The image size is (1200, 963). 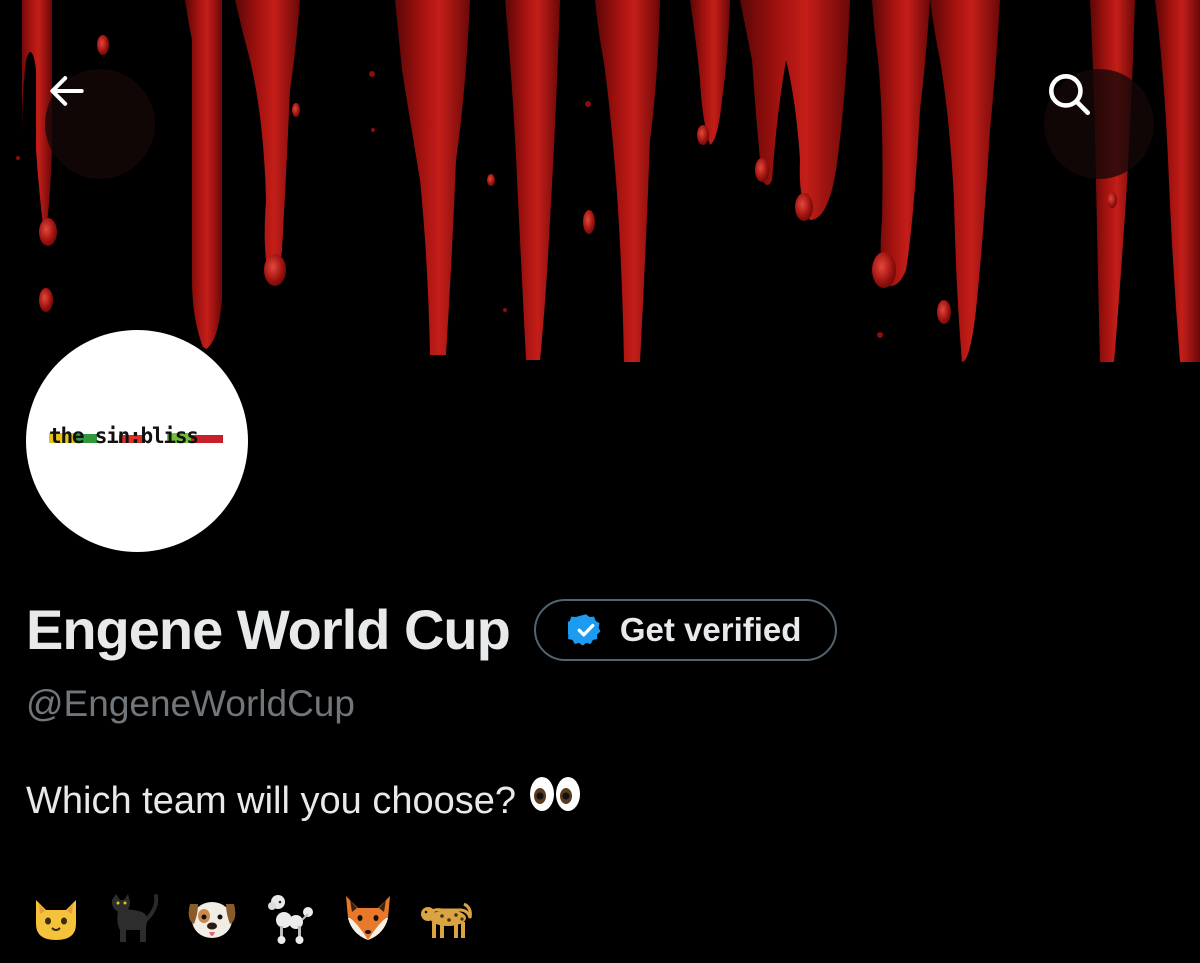 I want to click on get-verified-button: Get verified, so click(x=685, y=630).